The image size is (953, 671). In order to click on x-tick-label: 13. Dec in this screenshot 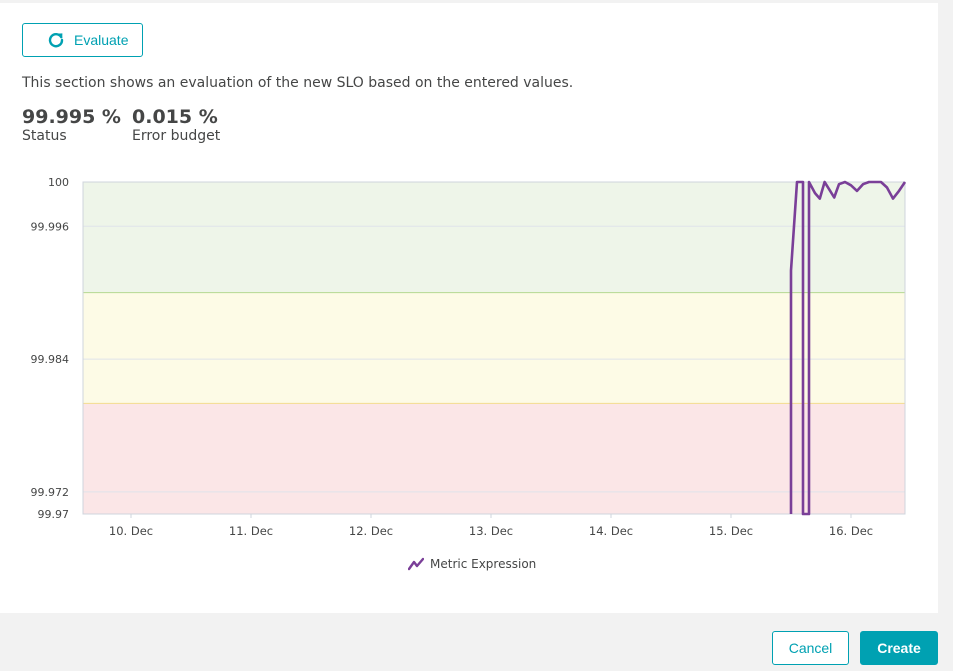, I will do `click(491, 531)`.